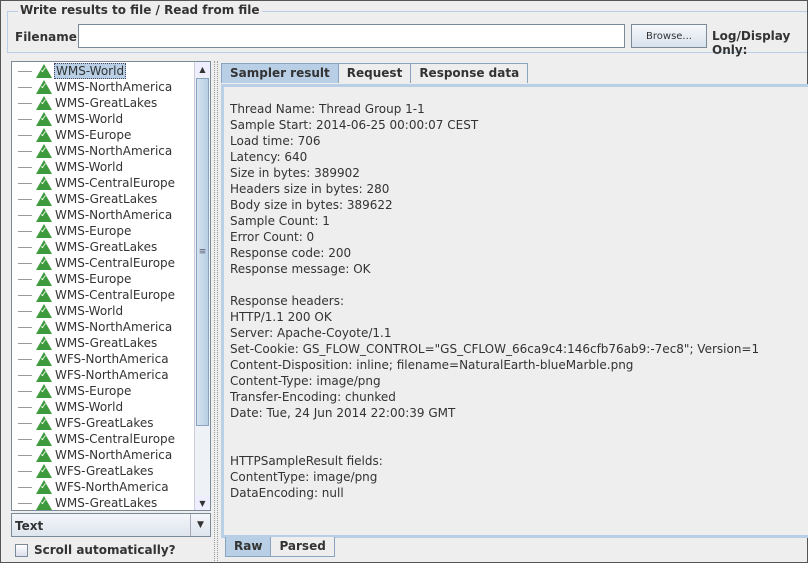  What do you see at coordinates (202, 69) in the screenshot?
I see `scroll-up-icon: ▲` at bounding box center [202, 69].